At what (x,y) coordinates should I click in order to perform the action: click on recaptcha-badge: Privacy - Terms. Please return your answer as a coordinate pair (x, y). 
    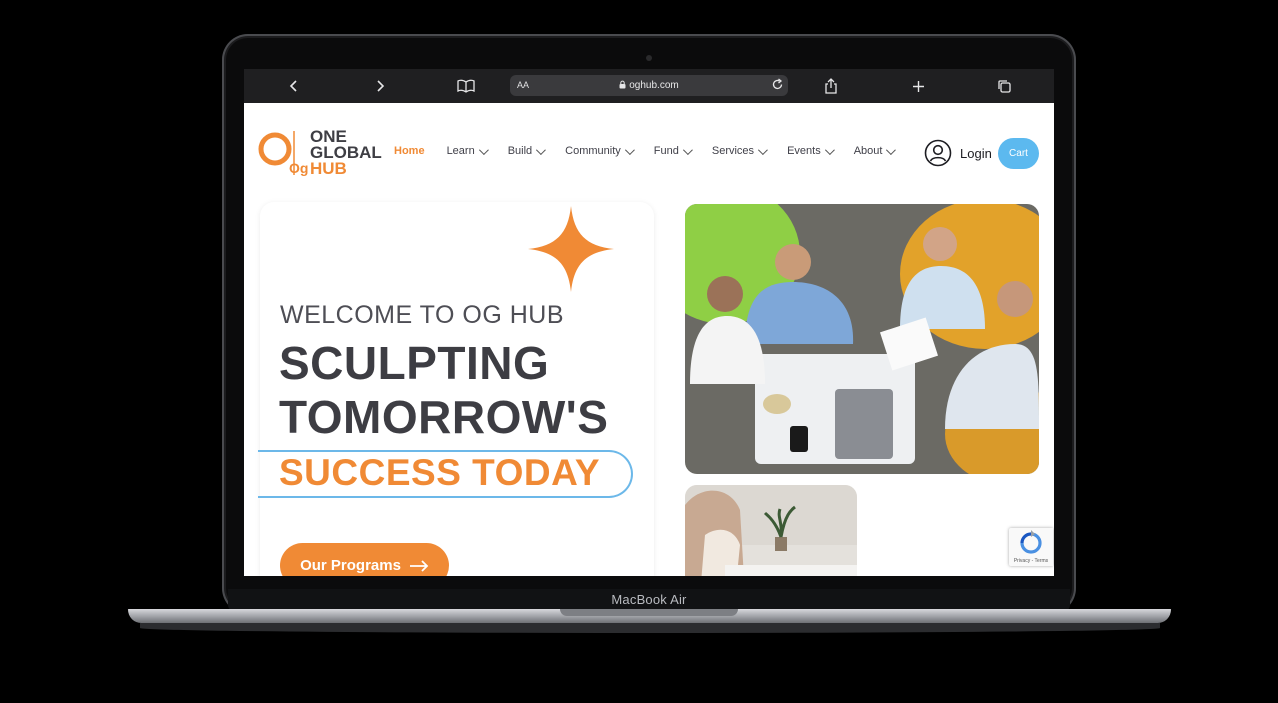
    Looking at the image, I should click on (1031, 547).